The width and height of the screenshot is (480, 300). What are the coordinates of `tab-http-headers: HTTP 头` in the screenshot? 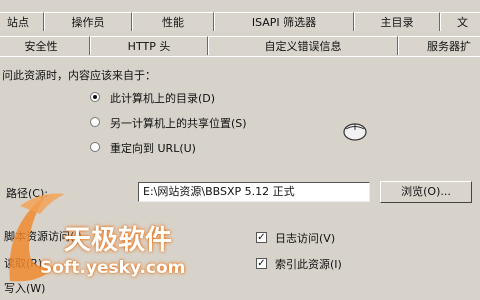 It's located at (149, 45).